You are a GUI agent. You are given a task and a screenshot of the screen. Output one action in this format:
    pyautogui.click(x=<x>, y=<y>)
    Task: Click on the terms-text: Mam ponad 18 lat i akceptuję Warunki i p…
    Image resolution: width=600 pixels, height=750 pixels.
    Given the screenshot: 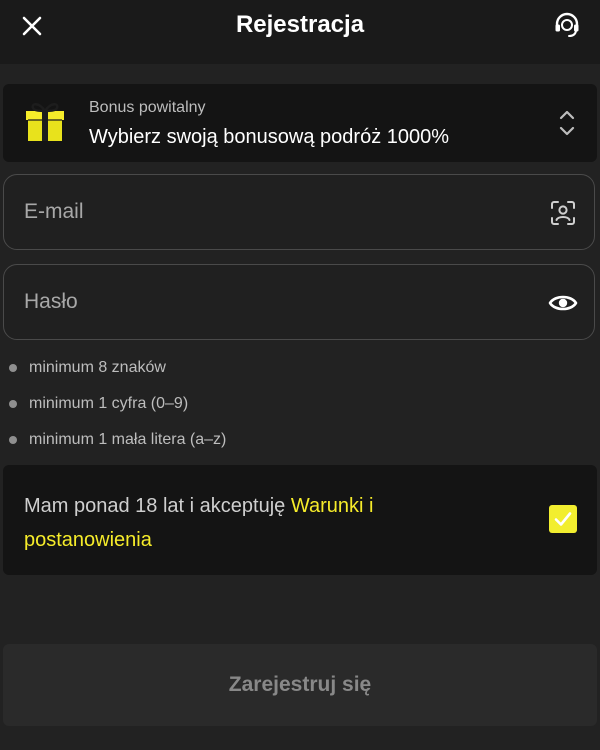 What is the action you would take?
    pyautogui.click(x=259, y=523)
    